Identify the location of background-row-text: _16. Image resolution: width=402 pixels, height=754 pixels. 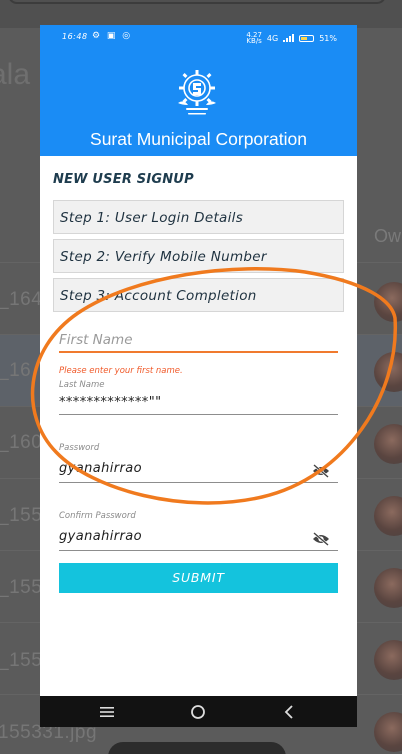
(16, 370).